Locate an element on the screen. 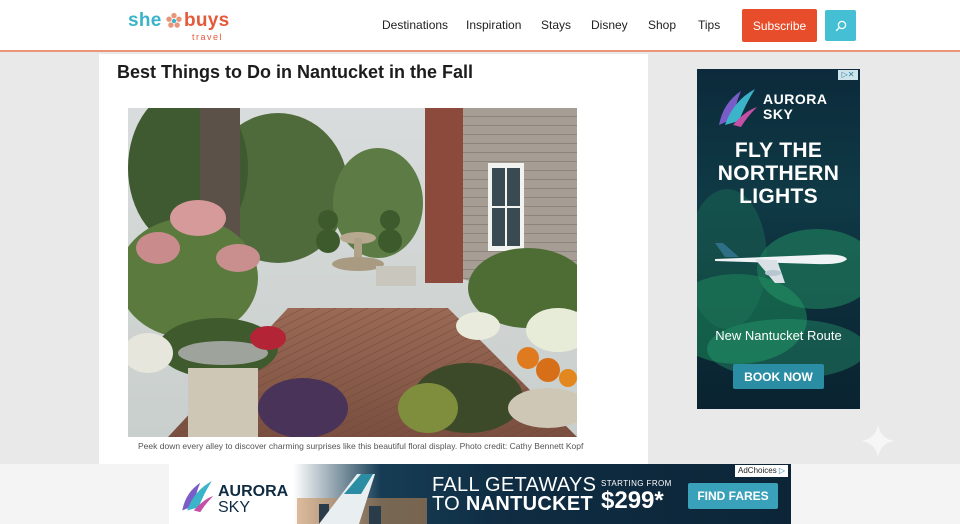  search-icon is located at coordinates (840, 25).